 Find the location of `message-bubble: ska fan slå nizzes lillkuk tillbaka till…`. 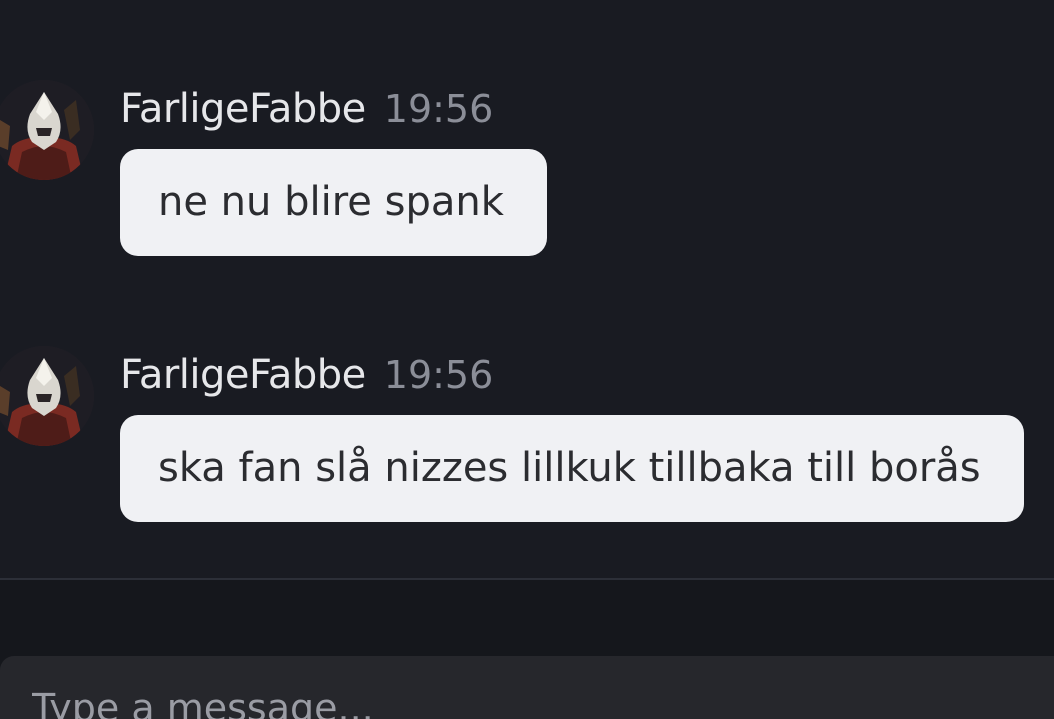

message-bubble: ska fan slå nizzes lillkuk tillbaka till… is located at coordinates (572, 468).